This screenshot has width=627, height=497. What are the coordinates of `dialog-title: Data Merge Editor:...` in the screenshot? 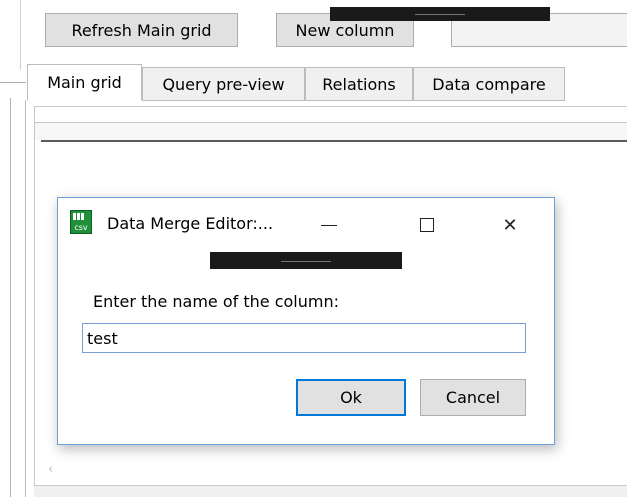 It's located at (190, 223).